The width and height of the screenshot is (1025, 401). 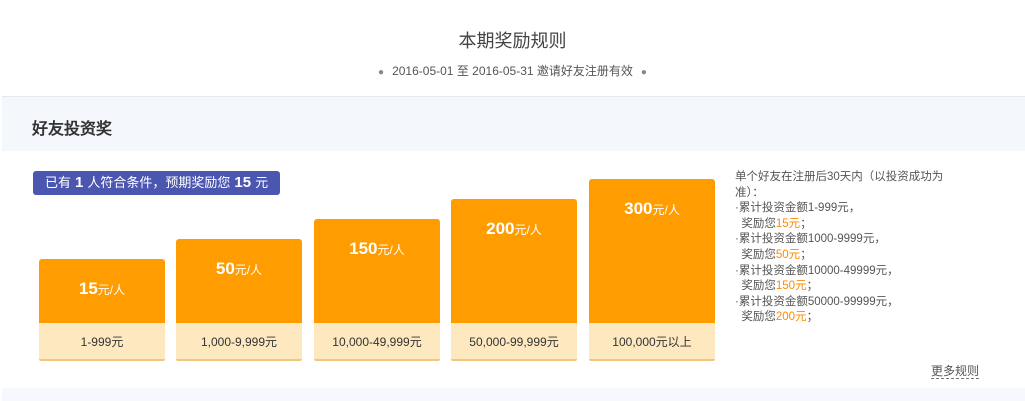 What do you see at coordinates (788, 254) in the screenshot?
I see `rule-reward-amount: 50元` at bounding box center [788, 254].